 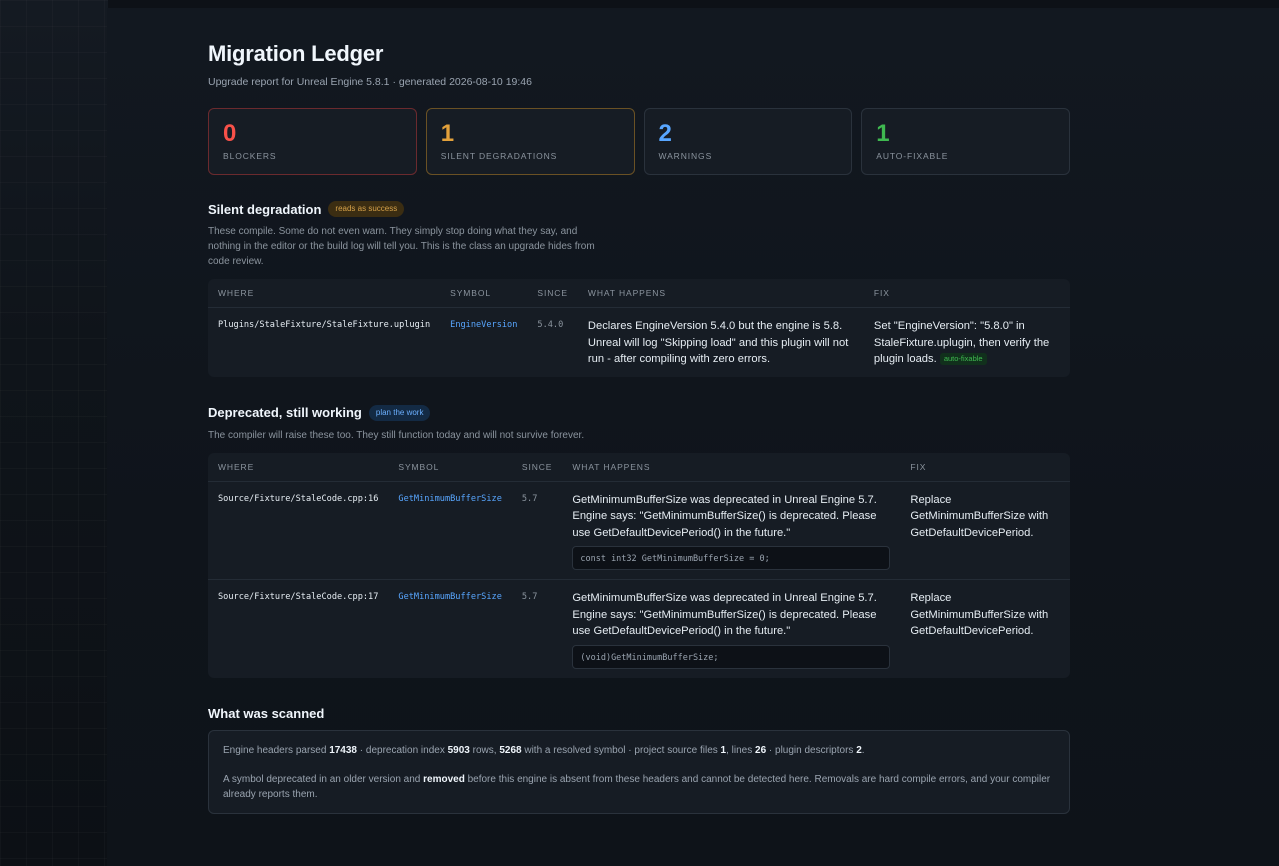 I want to click on summary-value: 0, so click(x=230, y=133).